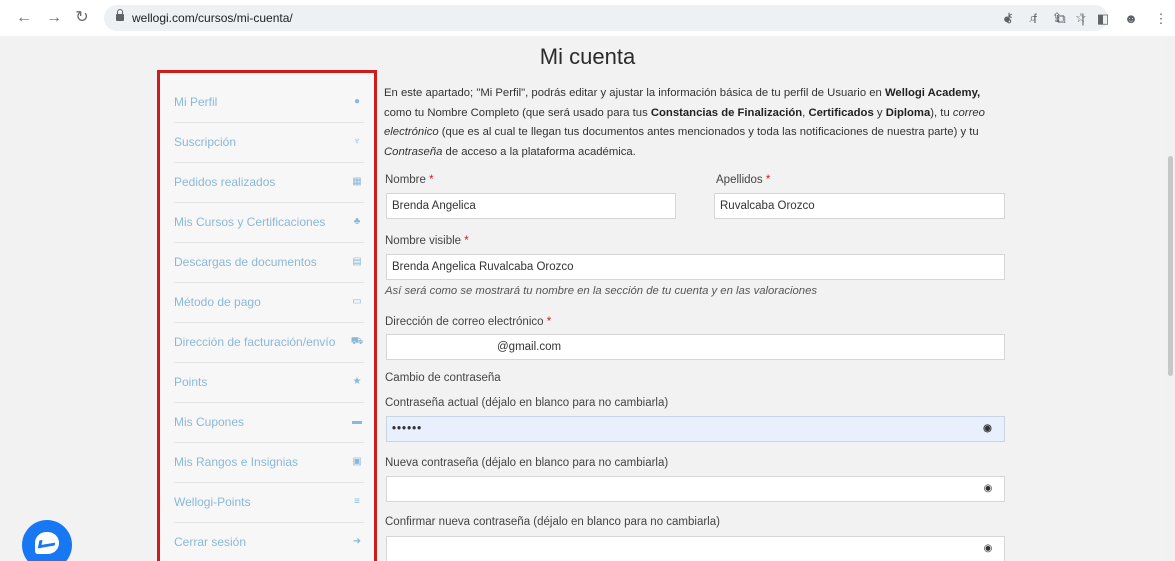 This screenshot has width=1175, height=561. What do you see at coordinates (695, 267) in the screenshot?
I see `display-name-input: Brenda Angelica Ruvalcaba Orozco` at bounding box center [695, 267].